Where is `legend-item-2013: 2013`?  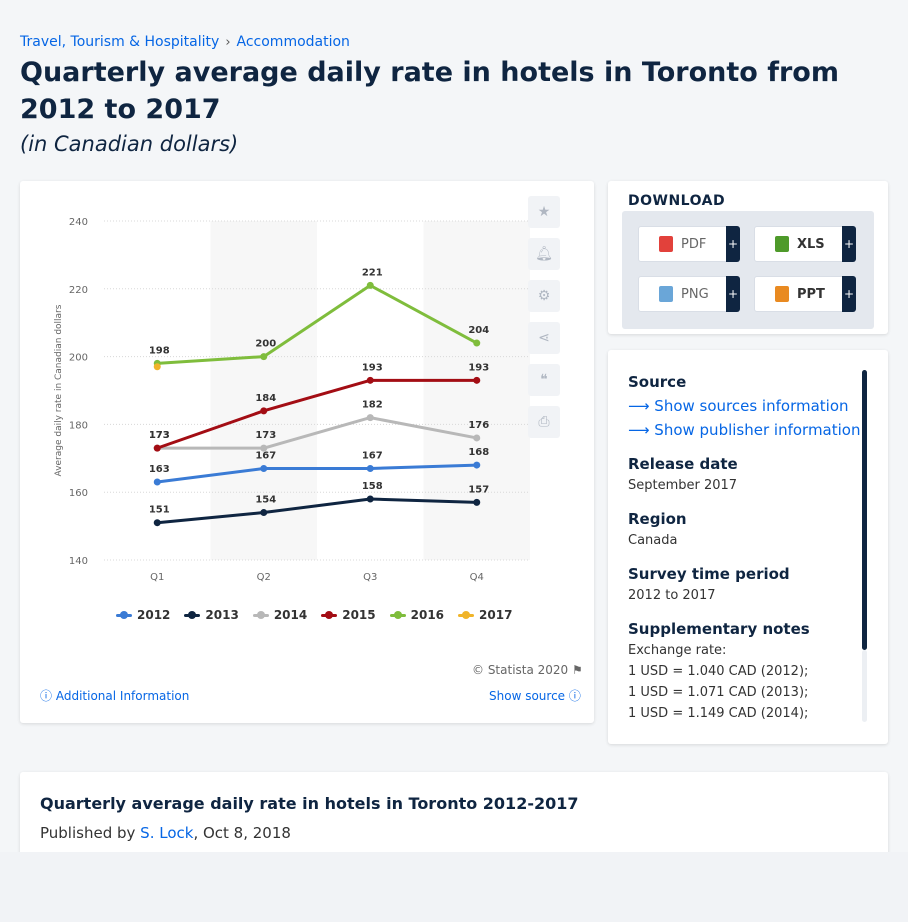
legend-item-2013: 2013 is located at coordinates (211, 615).